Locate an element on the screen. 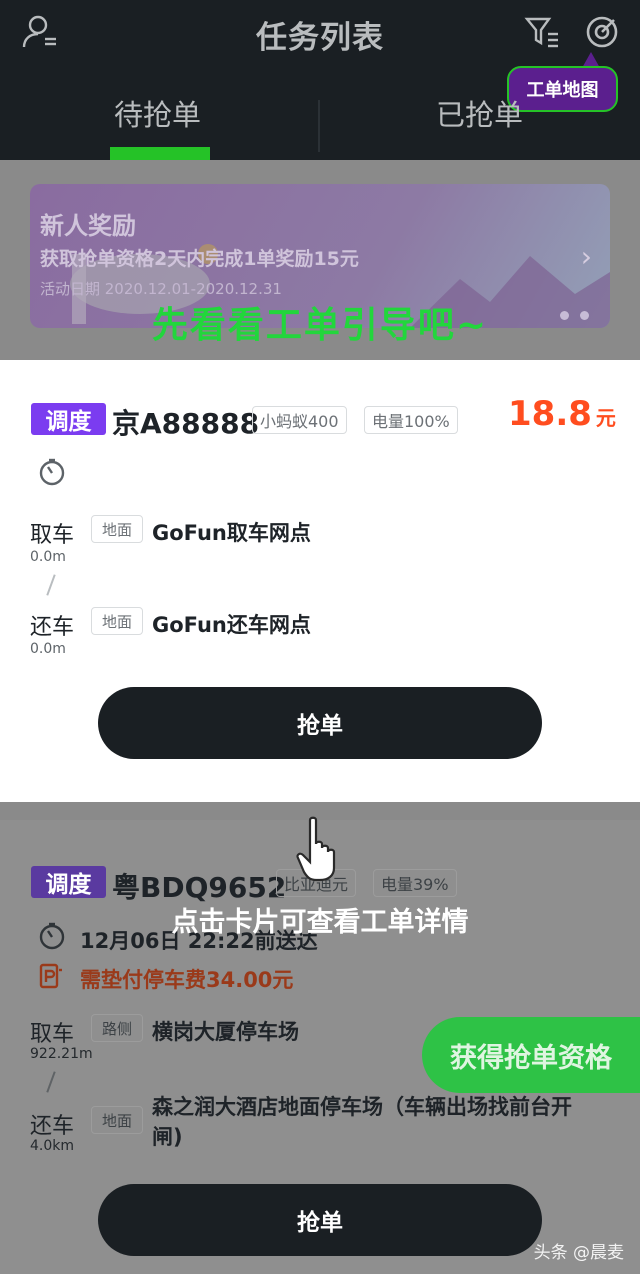  return-distance: 4.0km is located at coordinates (52, 1146).